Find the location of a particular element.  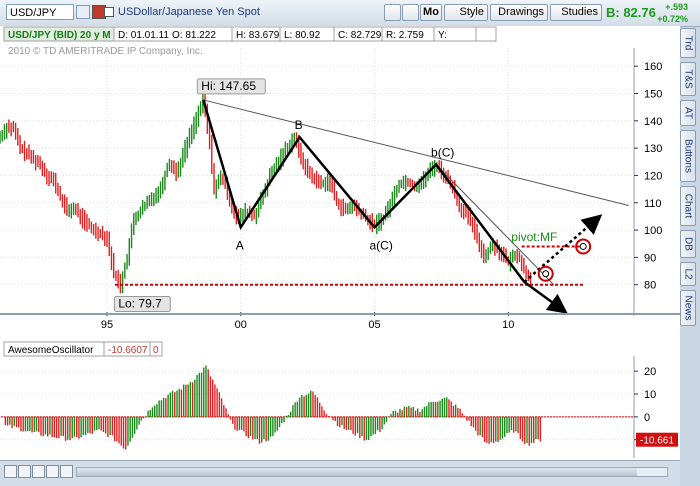

side-tab-label: T&S is located at coordinates (688, 79).